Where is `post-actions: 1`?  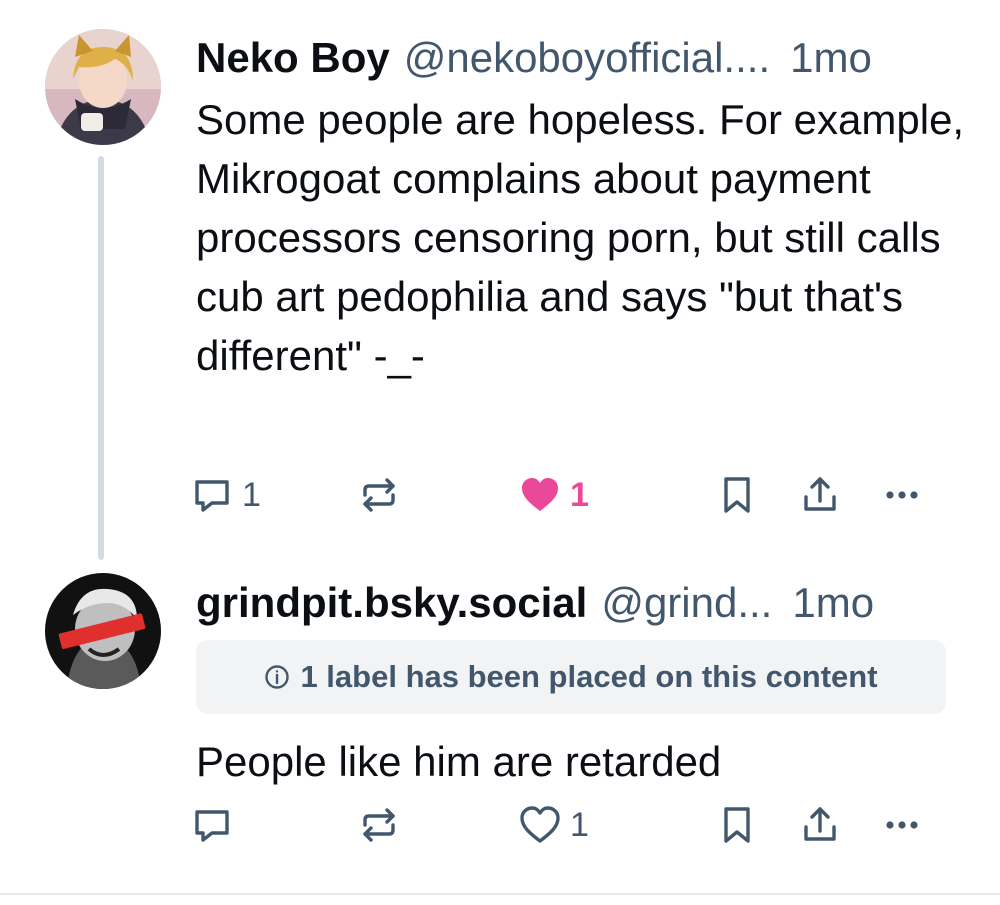 post-actions: 1 is located at coordinates (570, 825).